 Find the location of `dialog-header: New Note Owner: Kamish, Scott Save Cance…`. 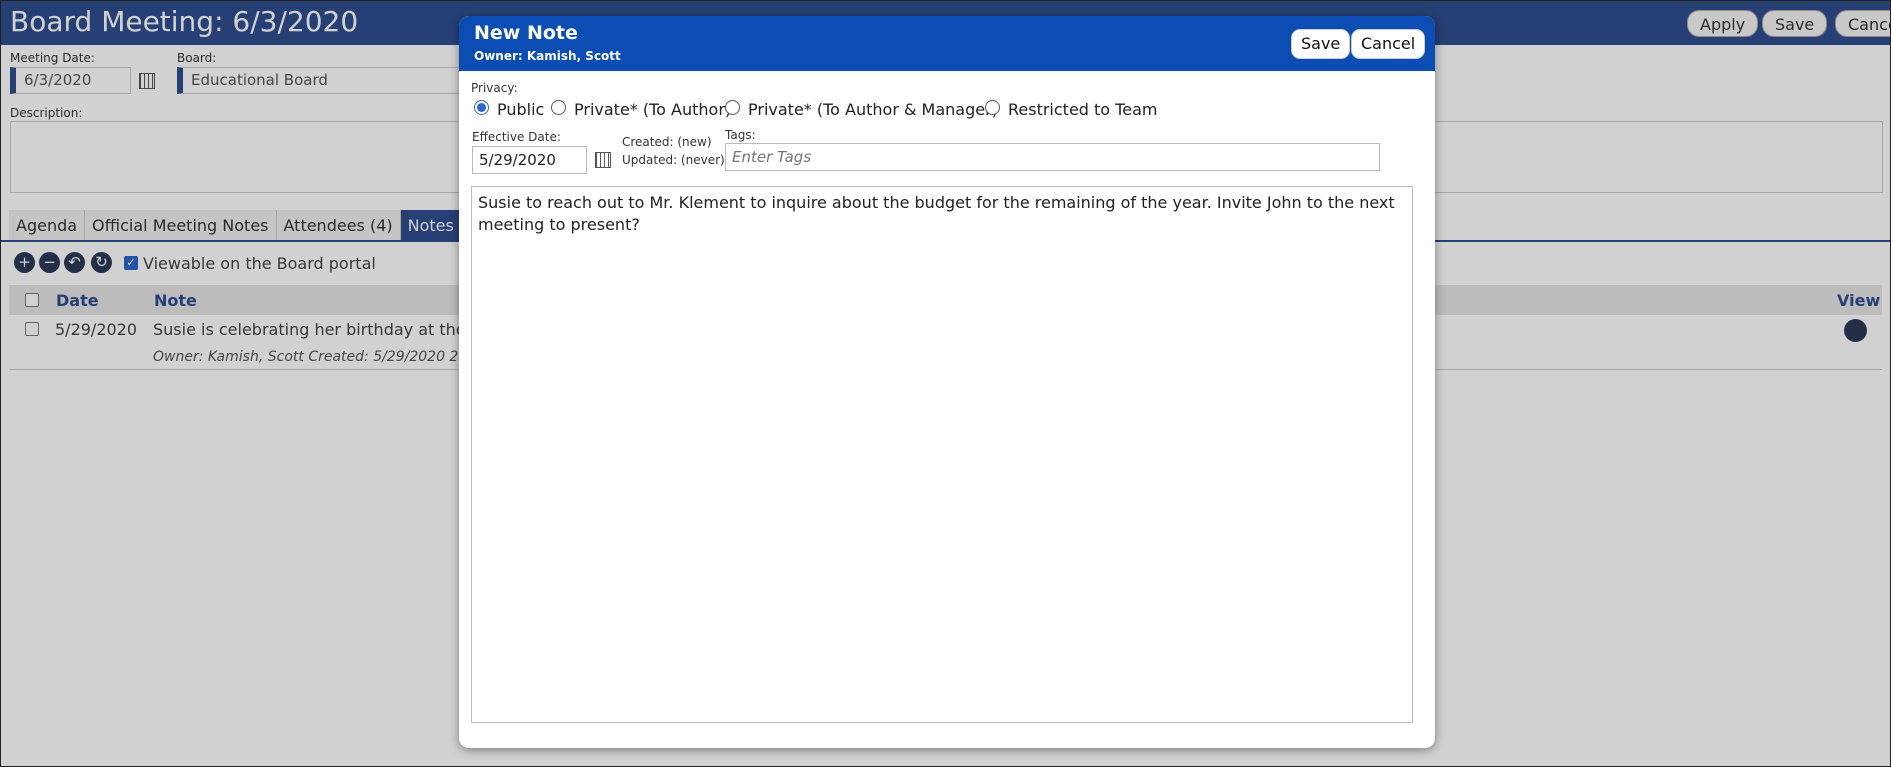

dialog-header: New Note Owner: Kamish, Scott Save Cance… is located at coordinates (947, 43).